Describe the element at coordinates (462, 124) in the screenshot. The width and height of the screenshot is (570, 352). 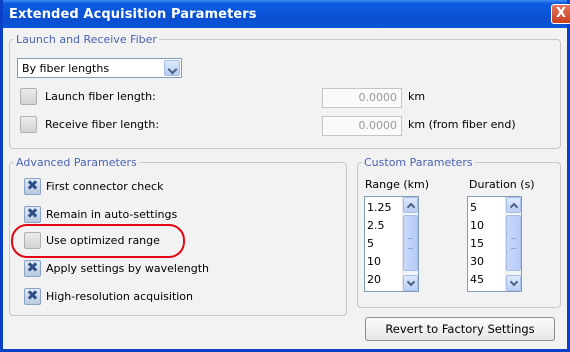
I see `receive-fiber-unit: km (from fiber end)` at that location.